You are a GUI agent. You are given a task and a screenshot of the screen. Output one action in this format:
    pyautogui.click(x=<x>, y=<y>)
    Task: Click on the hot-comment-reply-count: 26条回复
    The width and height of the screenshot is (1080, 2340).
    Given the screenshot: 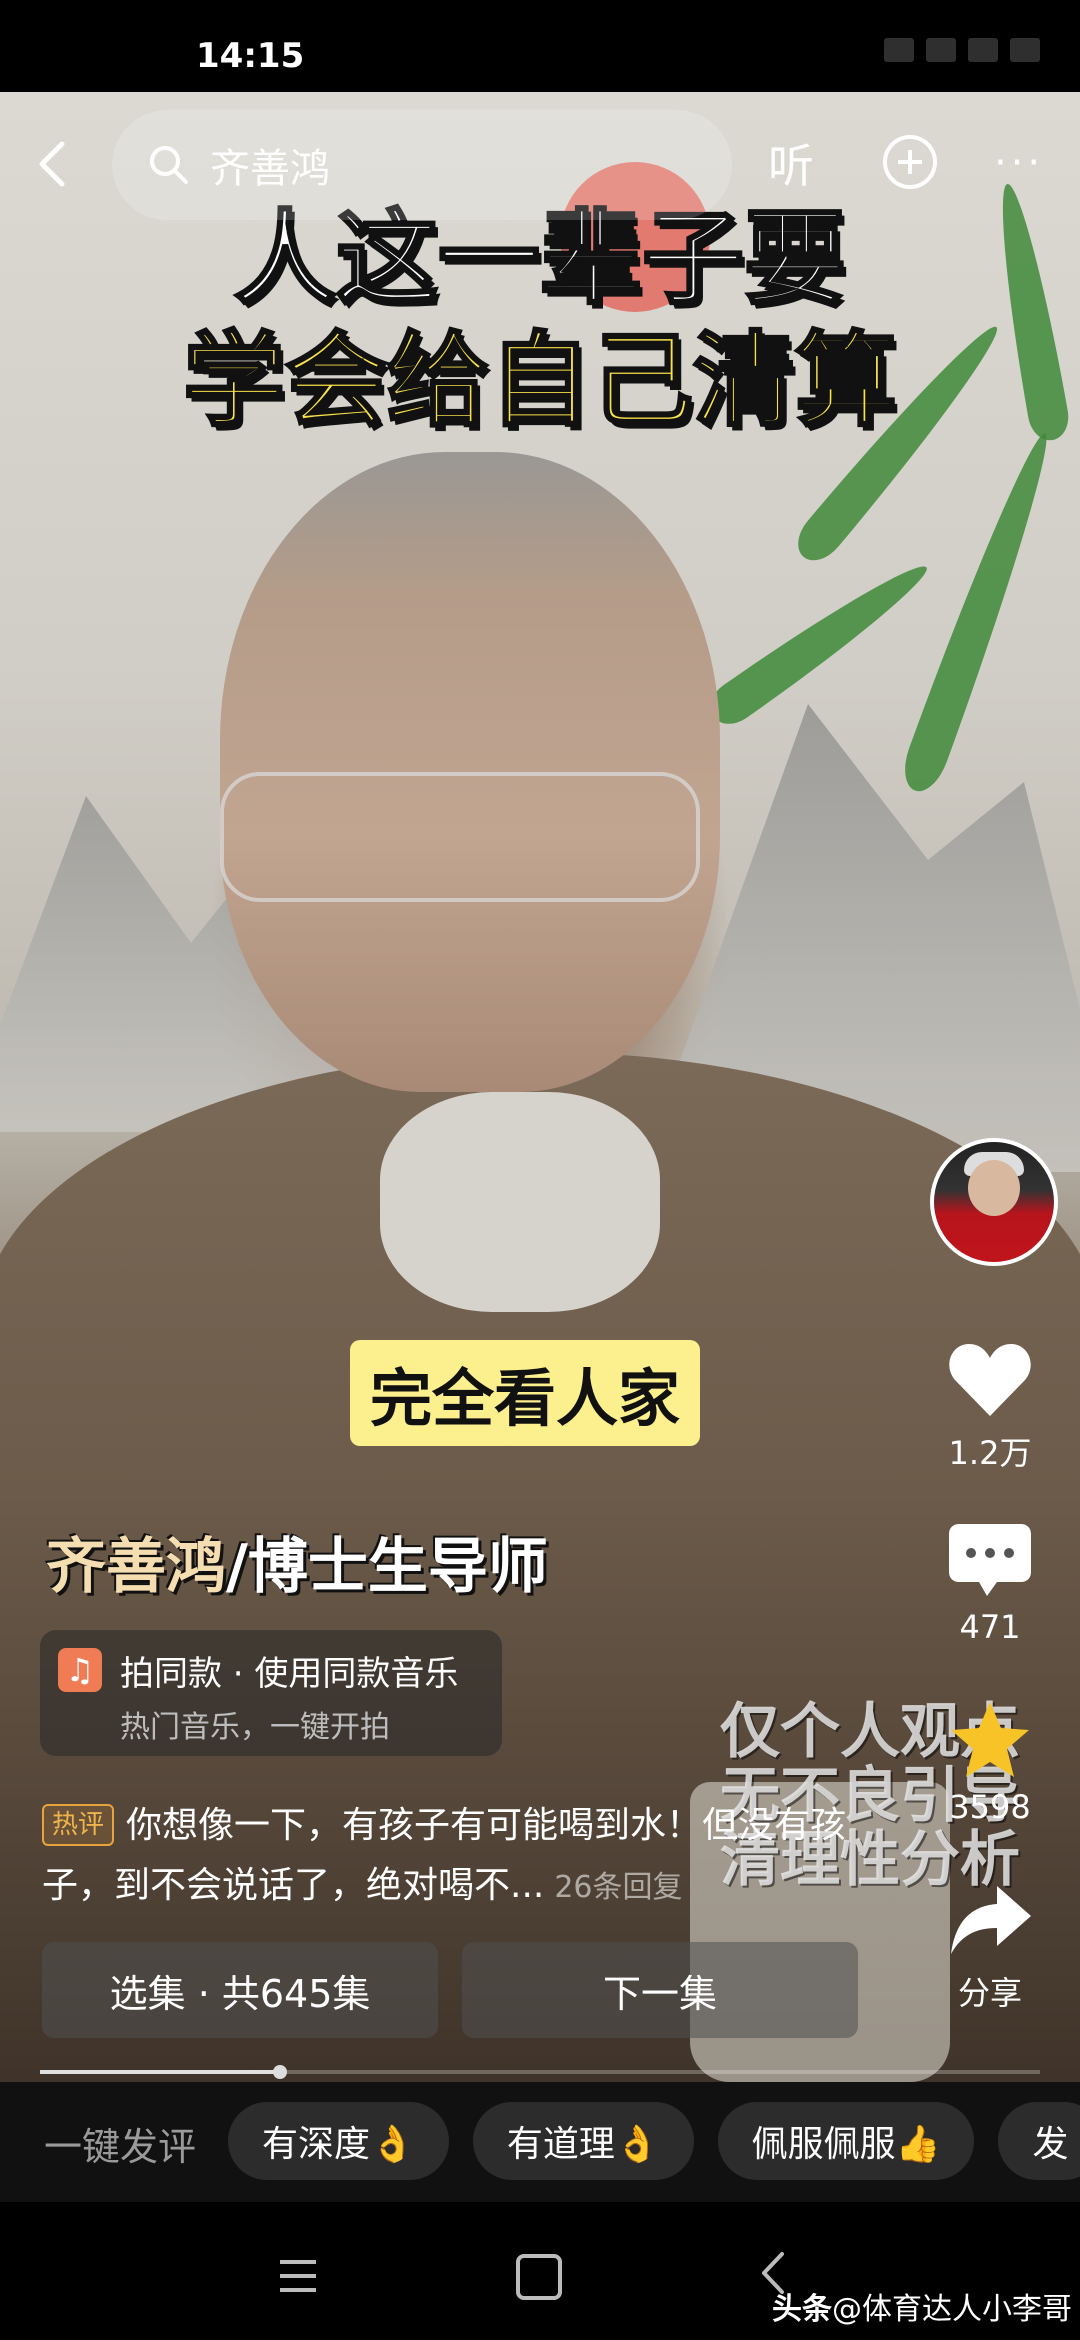 What is the action you would take?
    pyautogui.click(x=618, y=1887)
    